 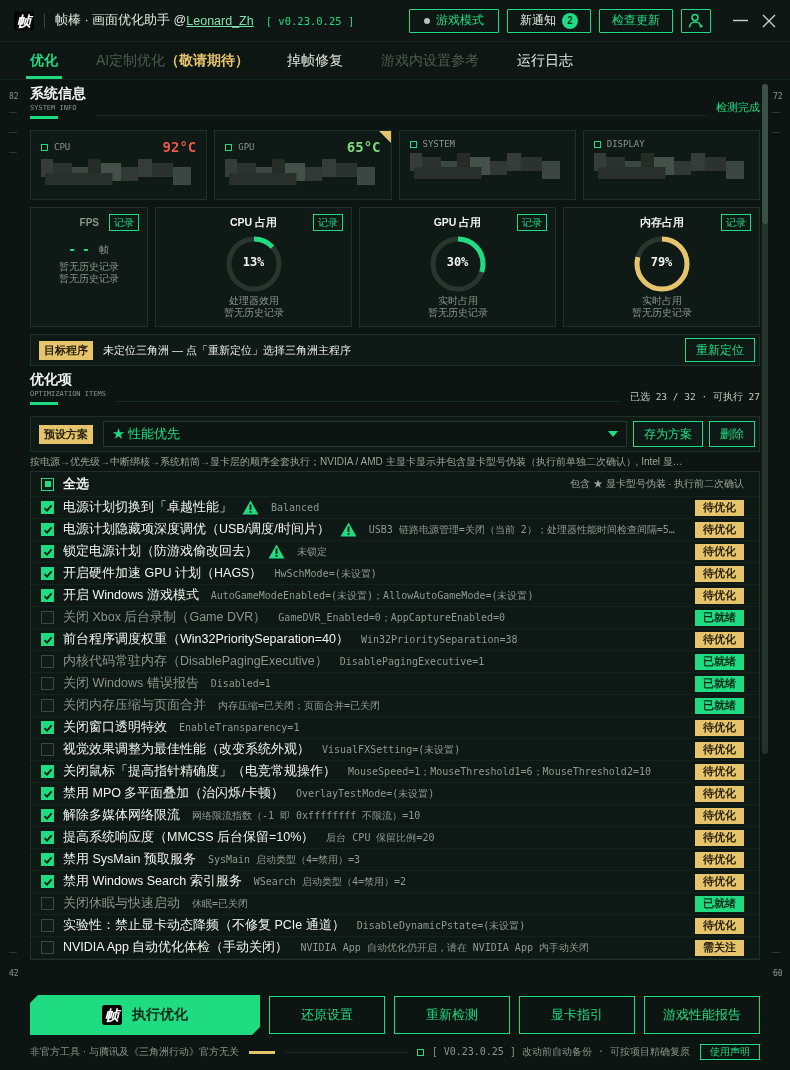 I want to click on item-detail: 内存压缩=已关闭；页面合并=已关闭, so click(x=299, y=705).